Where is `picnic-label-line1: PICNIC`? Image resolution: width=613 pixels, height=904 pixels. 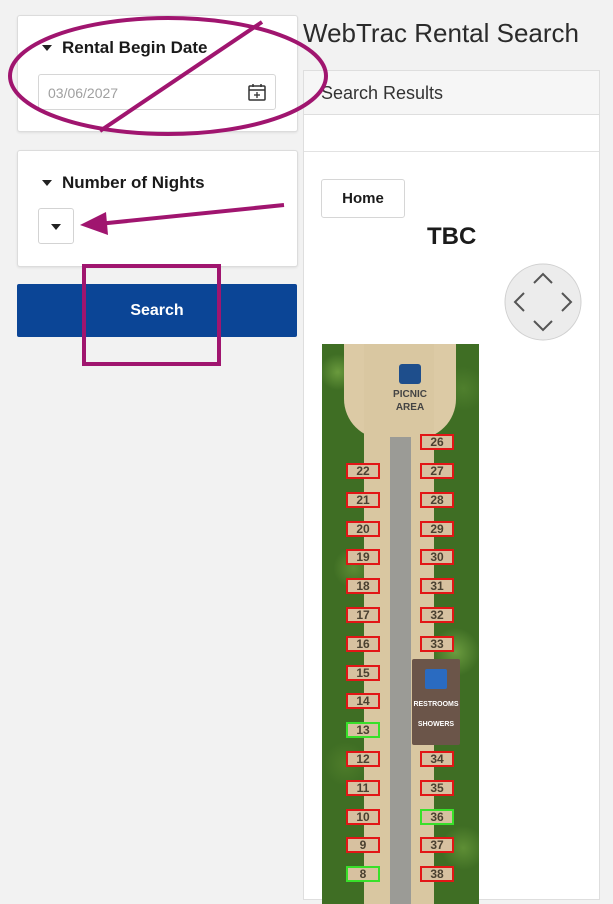 picnic-label-line1: PICNIC is located at coordinates (410, 394).